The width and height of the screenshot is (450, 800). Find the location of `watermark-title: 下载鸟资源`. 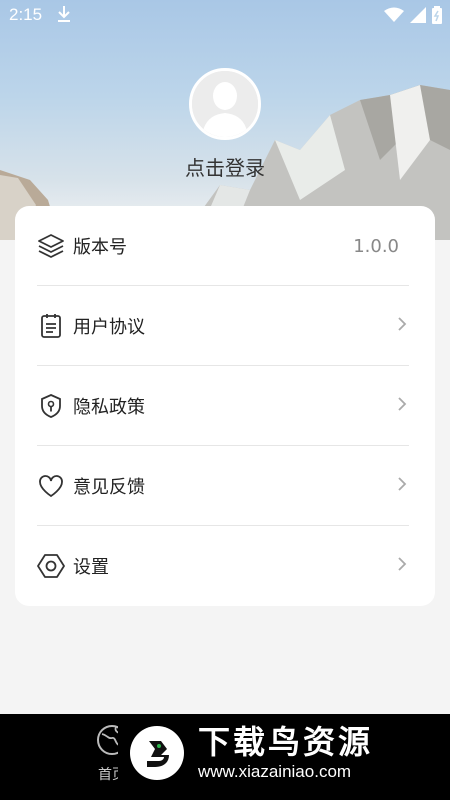

watermark-title: 下载鸟资源 is located at coordinates (286, 742).